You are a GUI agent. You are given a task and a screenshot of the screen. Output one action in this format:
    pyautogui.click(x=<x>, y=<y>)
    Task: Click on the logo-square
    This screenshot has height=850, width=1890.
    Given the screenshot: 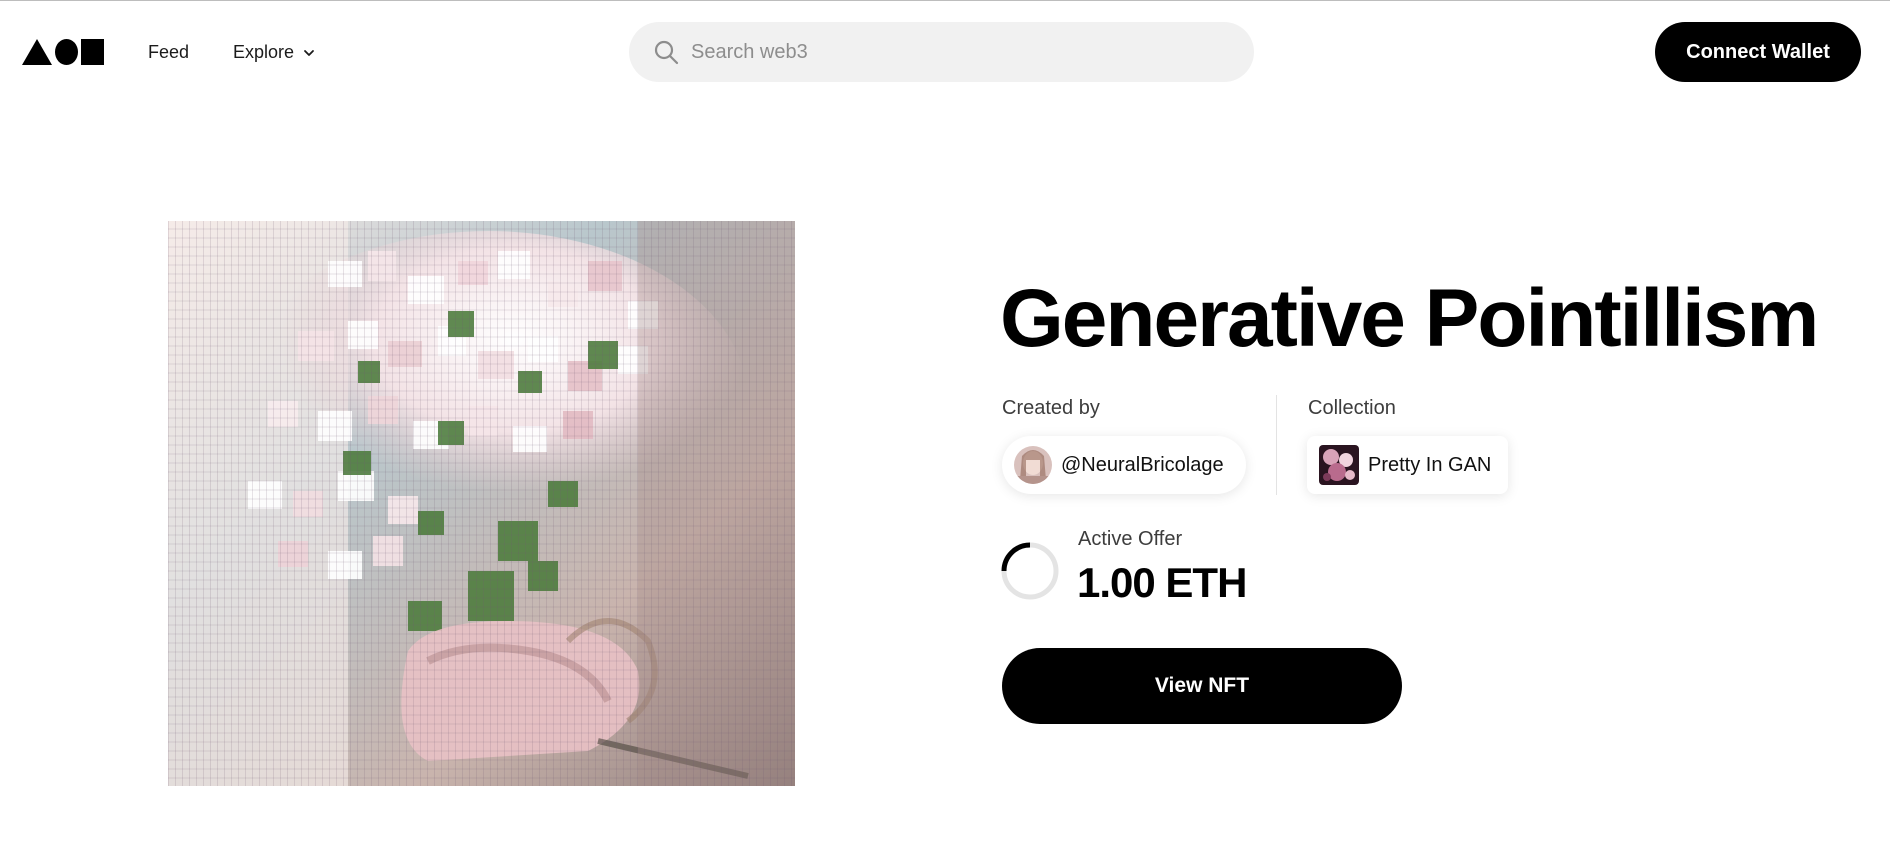 What is the action you would take?
    pyautogui.click(x=92, y=52)
    